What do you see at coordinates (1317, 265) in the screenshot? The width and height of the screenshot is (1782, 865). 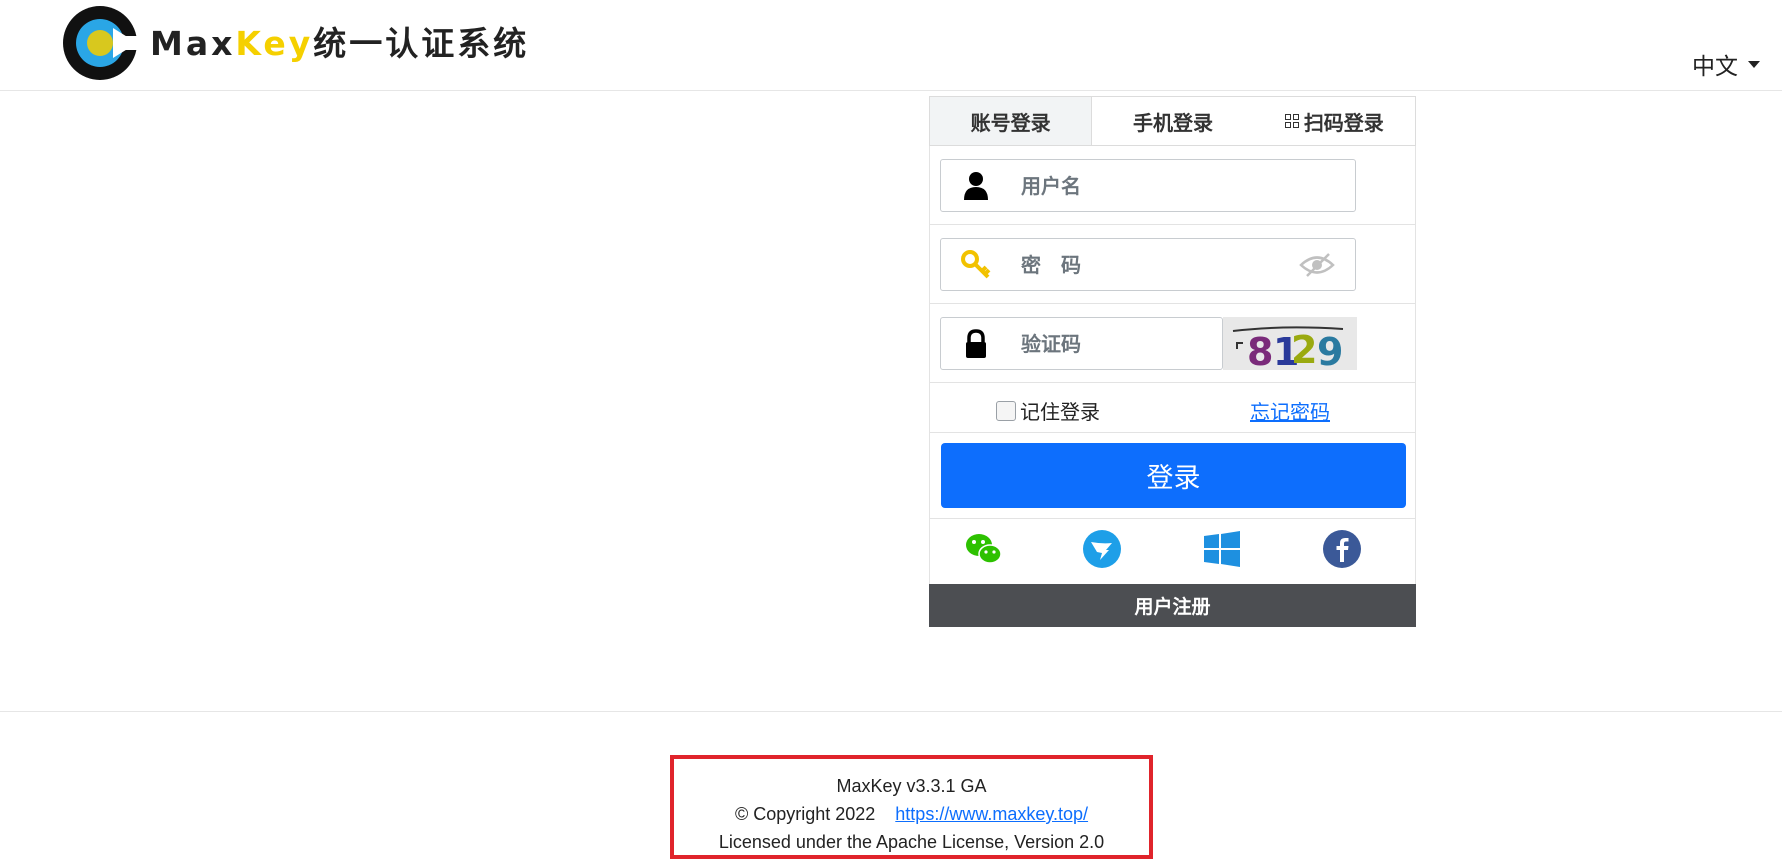 I see `eye-slash-icon` at bounding box center [1317, 265].